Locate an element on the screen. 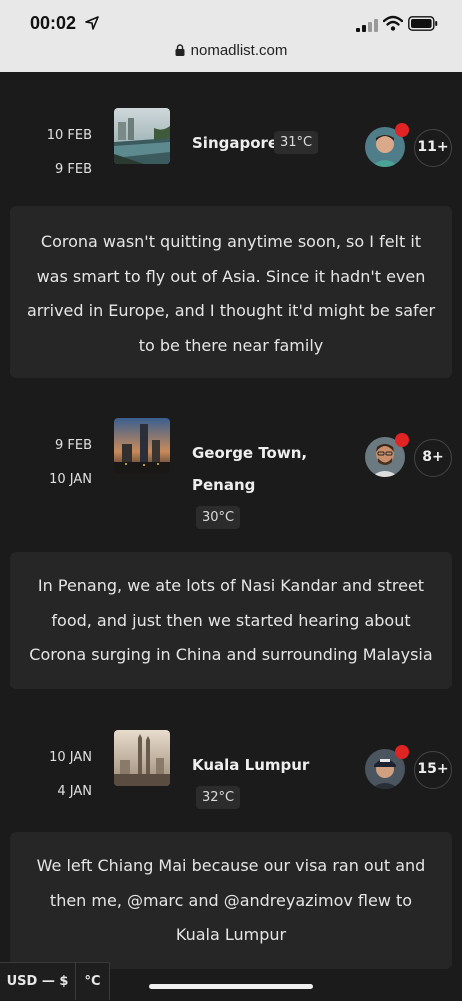  currency-unit-bar: USD — $ °C is located at coordinates (55, 981).